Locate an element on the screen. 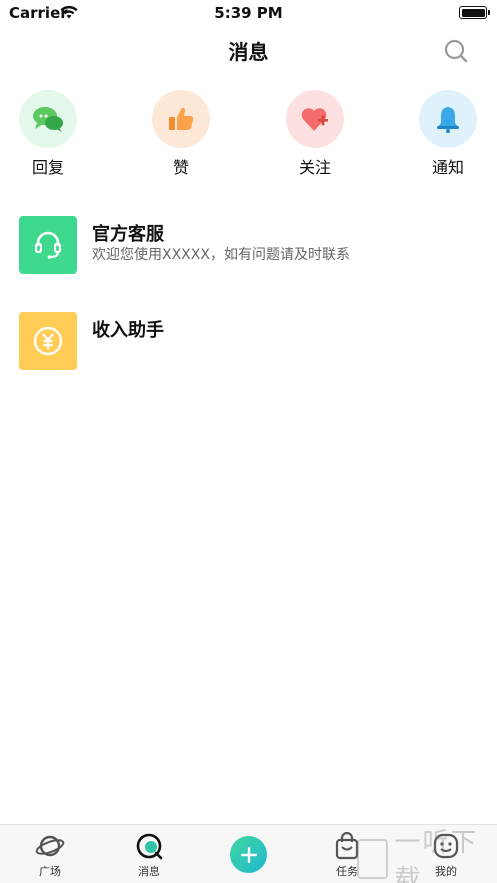 Image resolution: width=497 pixels, height=883 pixels. nav-bar: 消息 is located at coordinates (248, 50).